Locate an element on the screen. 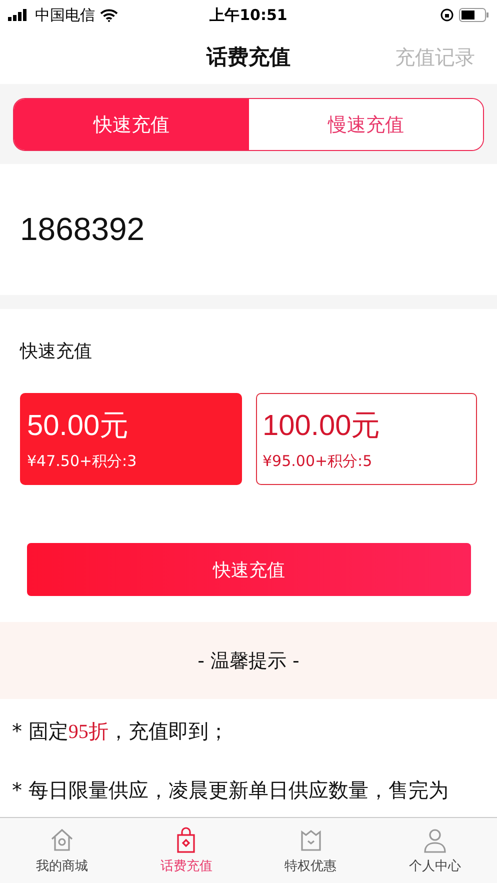 The image size is (497, 883). tab-bar-item: 个人中心 is located at coordinates (434, 850).